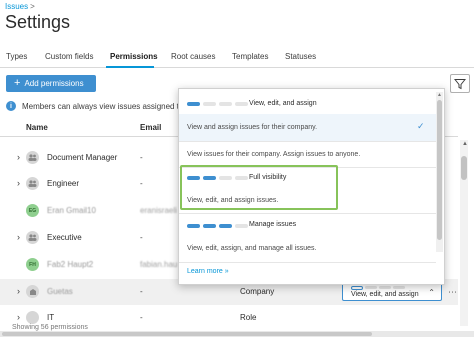 This screenshot has height=337, width=474. I want to click on row-email: eranisraeli, so click(158, 210).